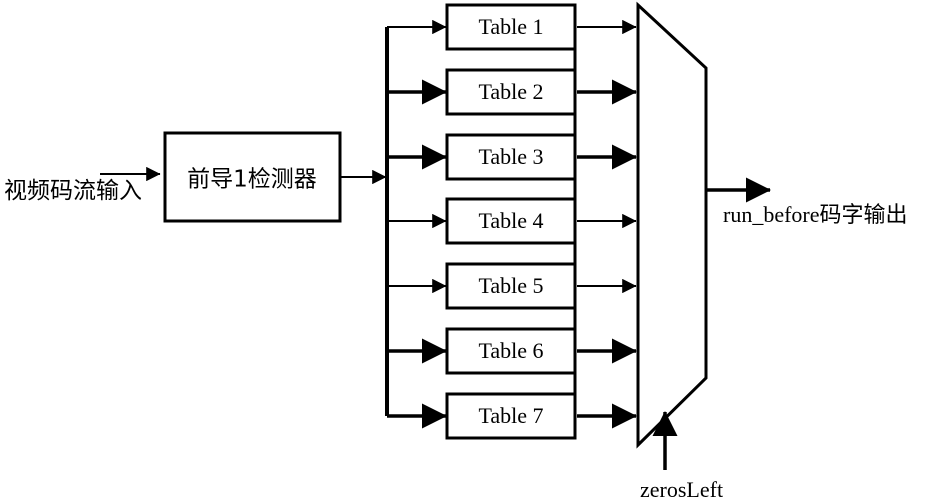  Describe the element at coordinates (510, 26) in the screenshot. I see `table-1-label: Table 1` at that location.